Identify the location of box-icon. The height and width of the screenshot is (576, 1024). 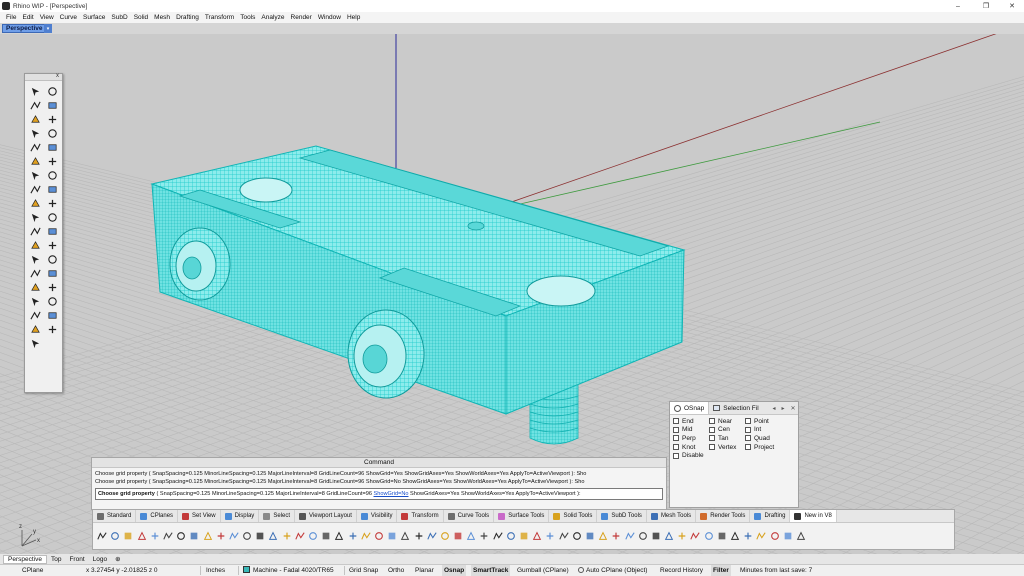
(35, 189).